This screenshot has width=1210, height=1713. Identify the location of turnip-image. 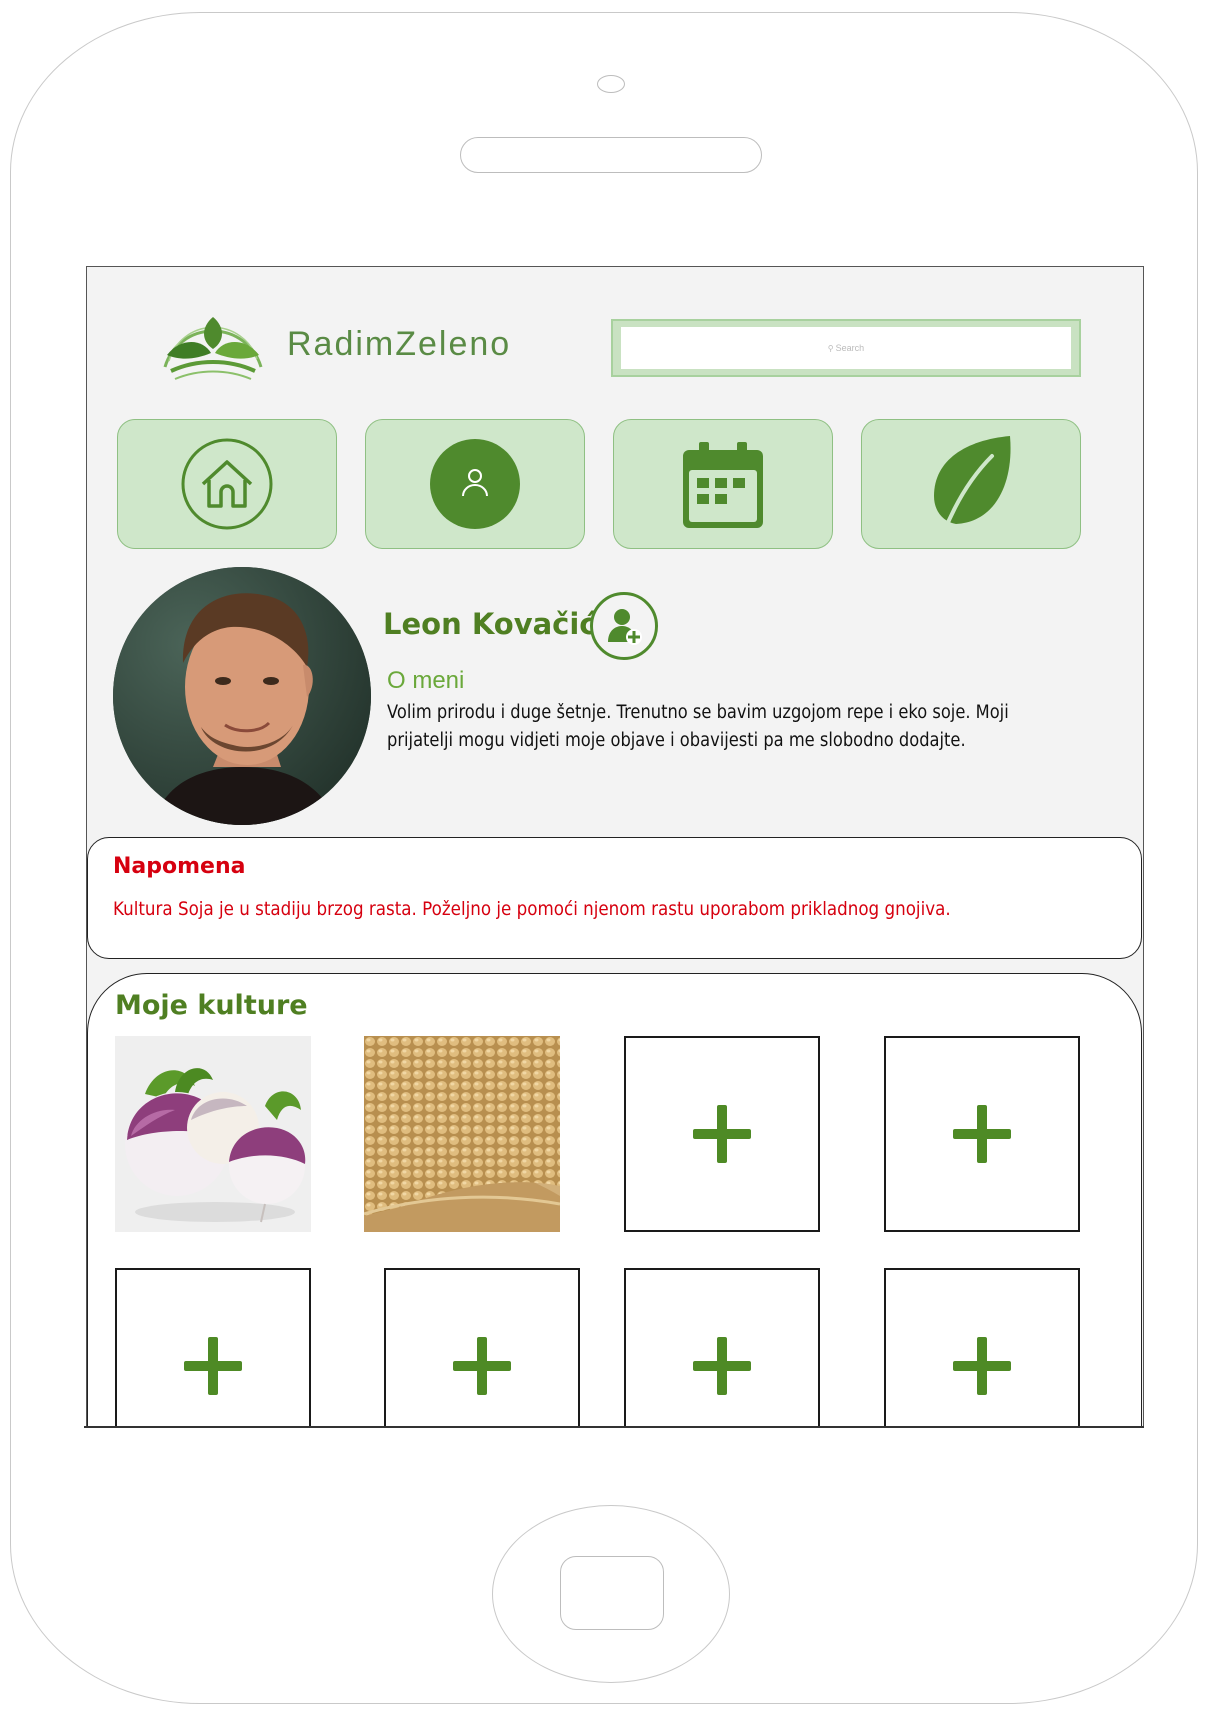
(213, 1134).